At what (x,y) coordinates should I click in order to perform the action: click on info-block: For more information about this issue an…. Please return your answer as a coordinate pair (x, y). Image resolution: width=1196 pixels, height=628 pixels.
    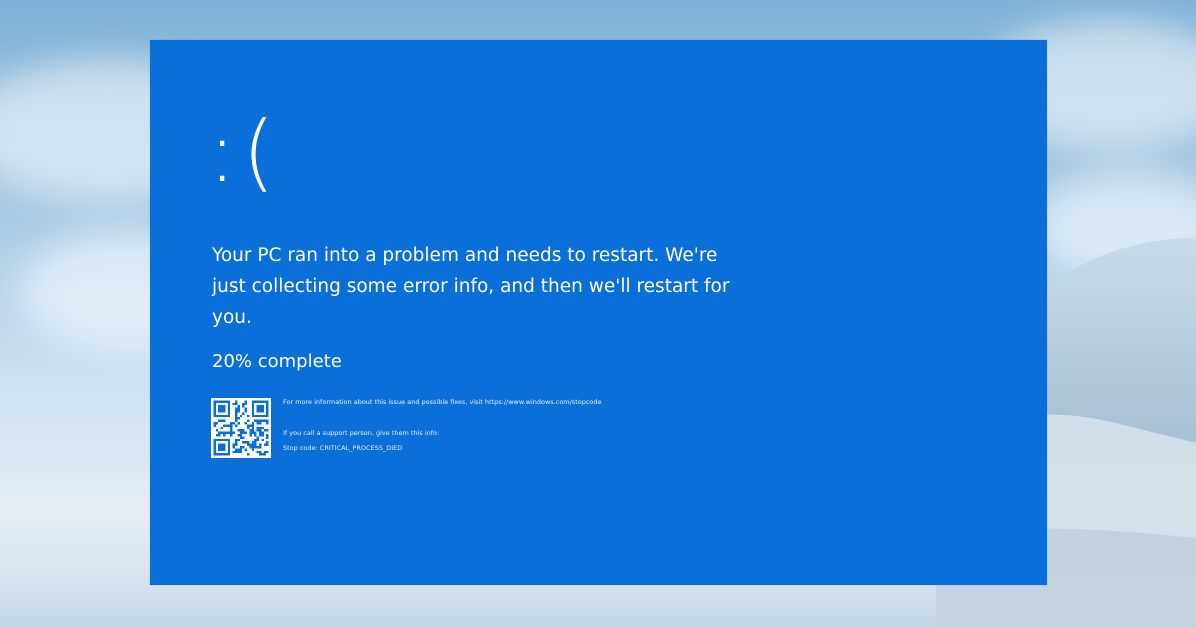
    Looking at the image, I should click on (563, 425).